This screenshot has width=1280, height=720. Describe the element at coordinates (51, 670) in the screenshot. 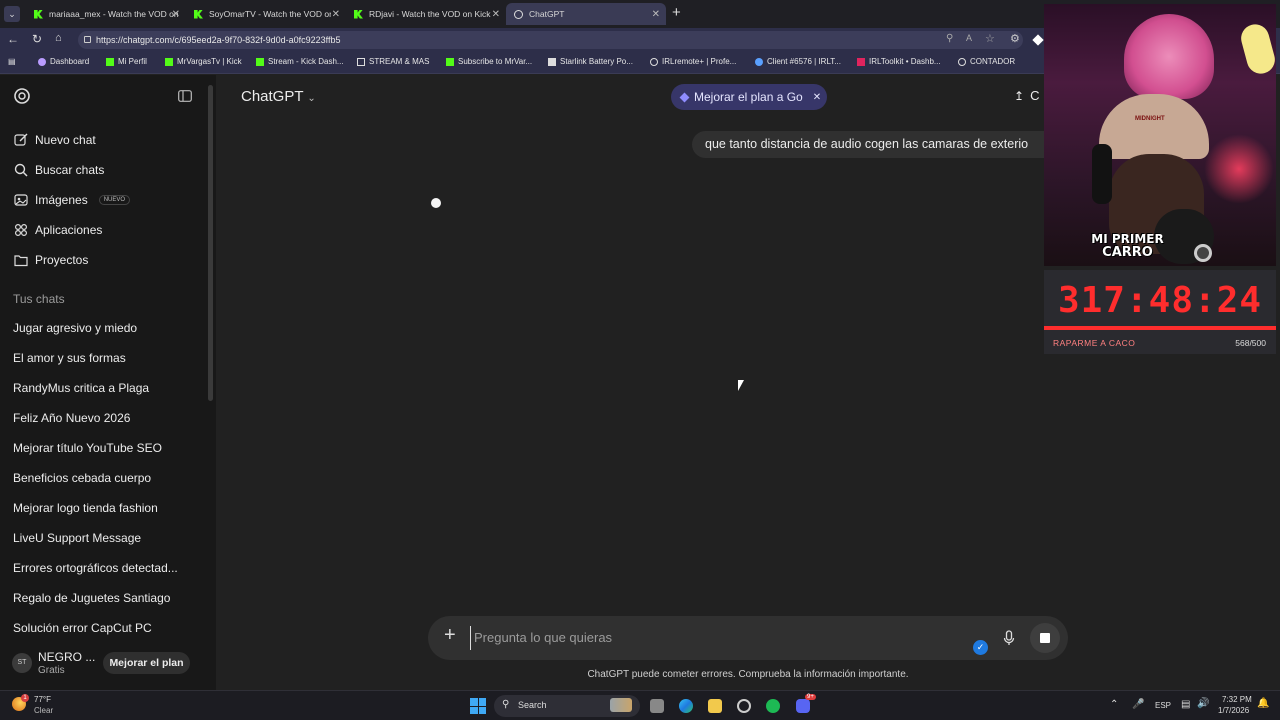

I see `user-plan: Gratis` at that location.